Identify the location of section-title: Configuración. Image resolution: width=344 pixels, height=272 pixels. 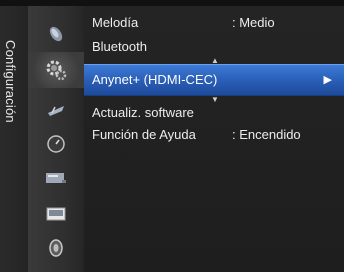
(10, 81).